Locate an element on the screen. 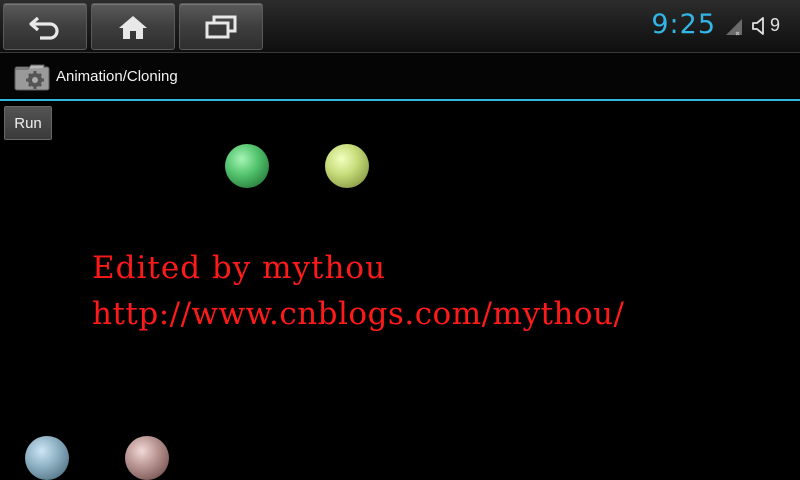 Image resolution: width=800 pixels, height=480 pixels. watermark-line1: Edited by mythou is located at coordinates (239, 268).